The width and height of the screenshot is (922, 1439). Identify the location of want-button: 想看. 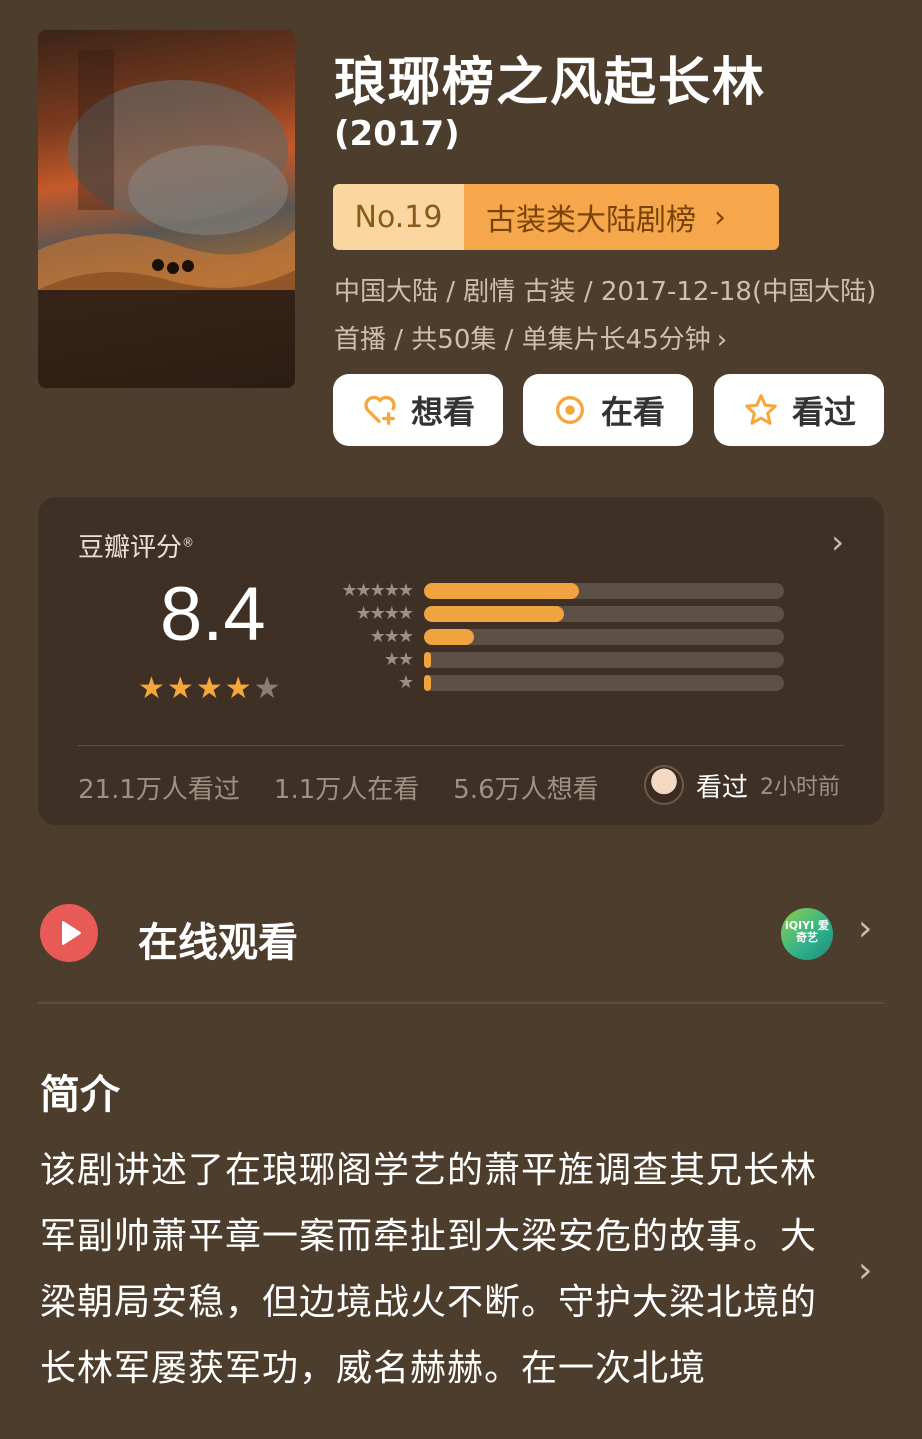
(418, 410).